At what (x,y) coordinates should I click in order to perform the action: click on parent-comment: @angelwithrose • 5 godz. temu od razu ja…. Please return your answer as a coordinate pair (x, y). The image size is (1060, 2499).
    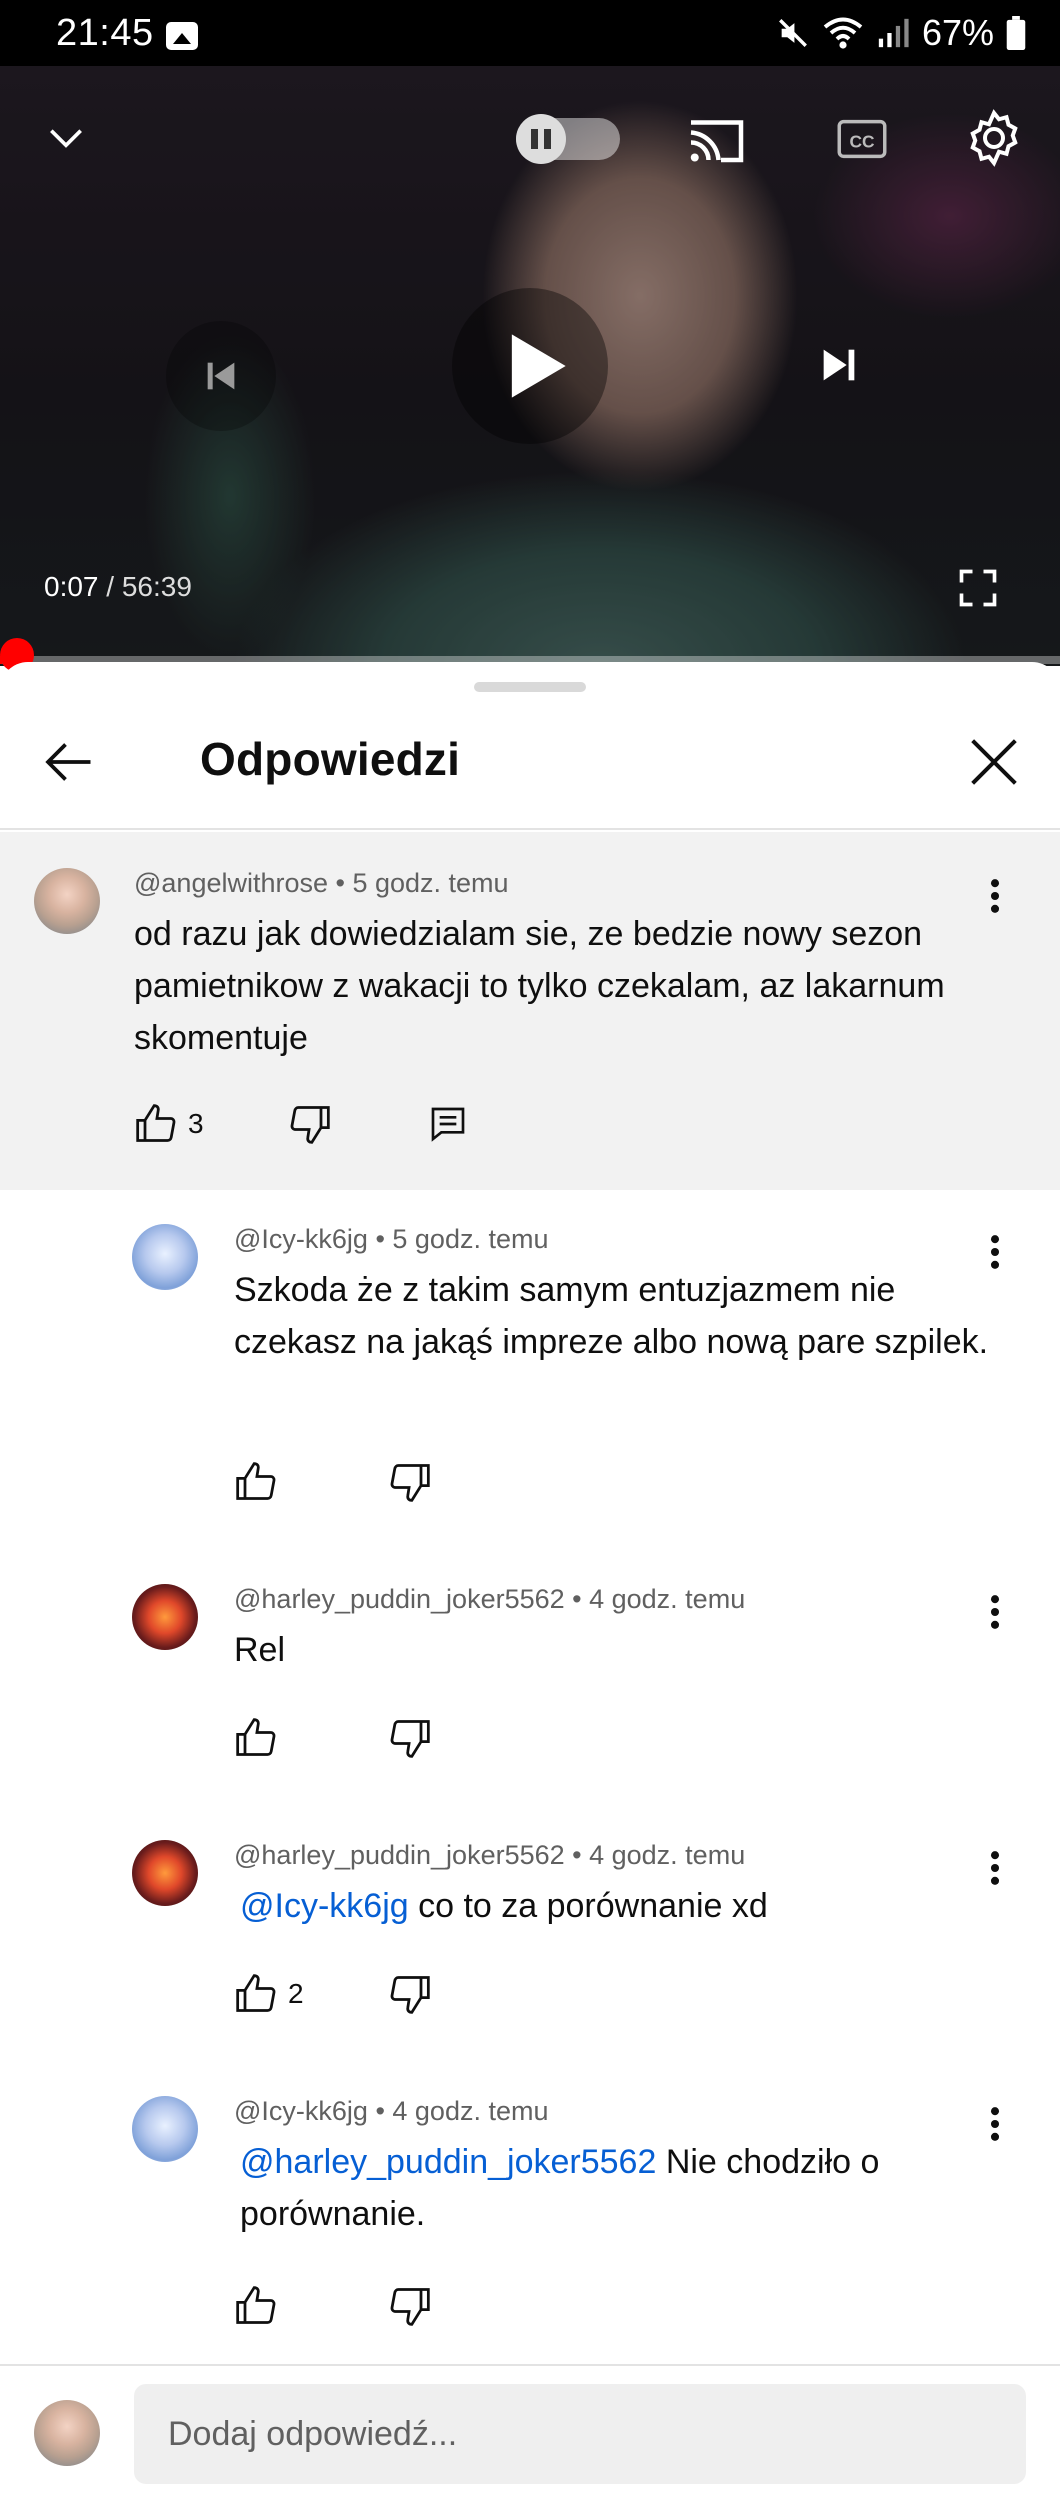
    Looking at the image, I should click on (530, 1011).